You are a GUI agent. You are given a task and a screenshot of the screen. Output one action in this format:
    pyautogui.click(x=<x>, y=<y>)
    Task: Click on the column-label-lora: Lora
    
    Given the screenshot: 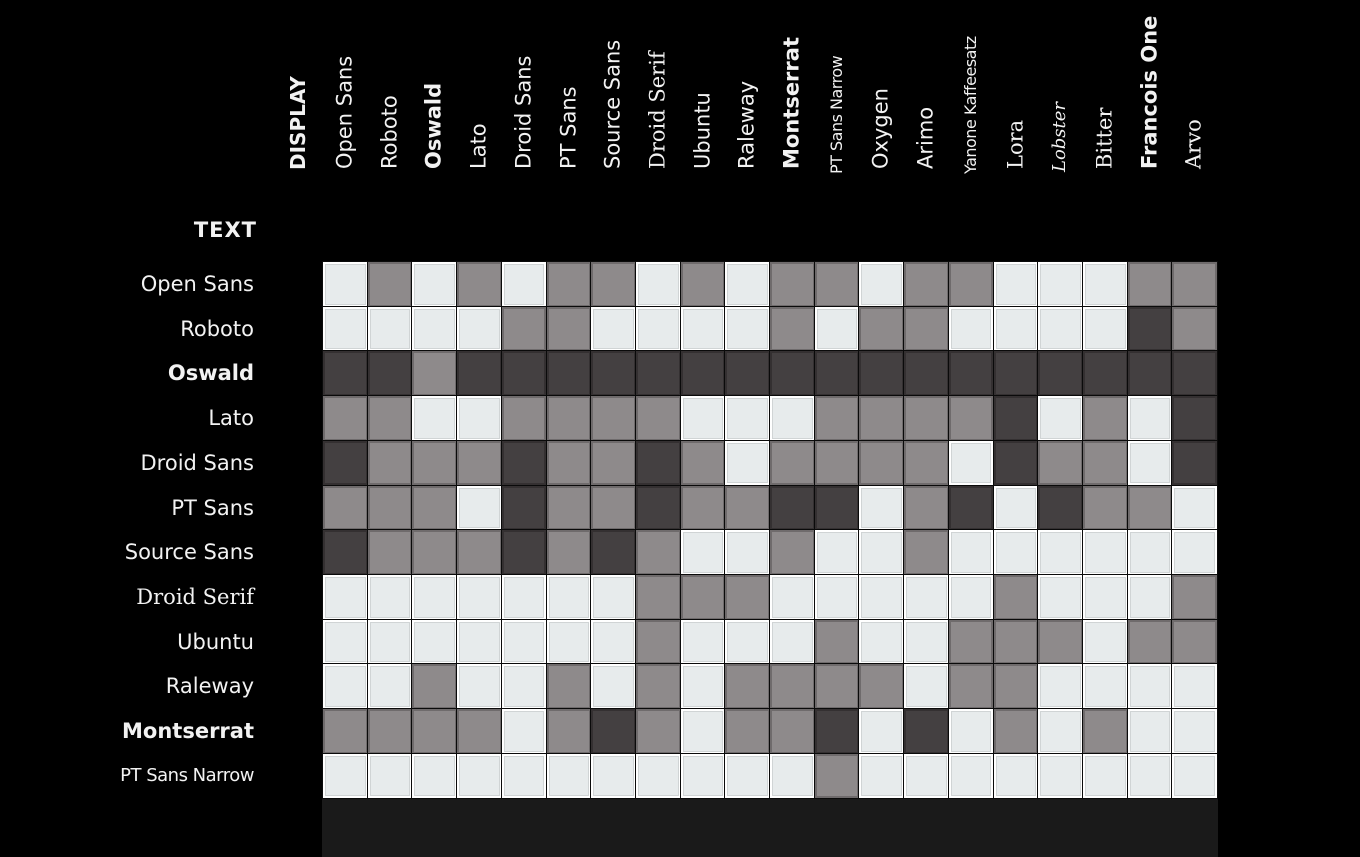 What is the action you would take?
    pyautogui.click(x=1016, y=95)
    